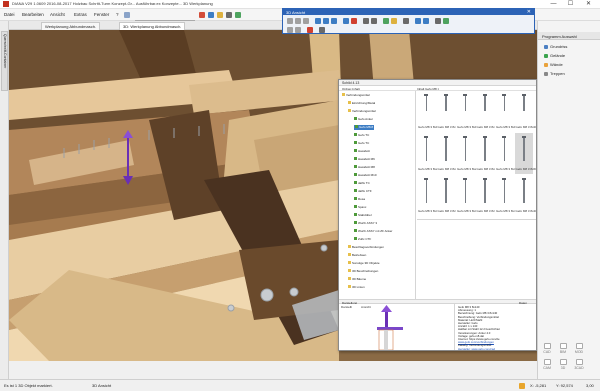  I want to click on catalog-cell: Gefo M8 3 8x380, so click(487, 195).